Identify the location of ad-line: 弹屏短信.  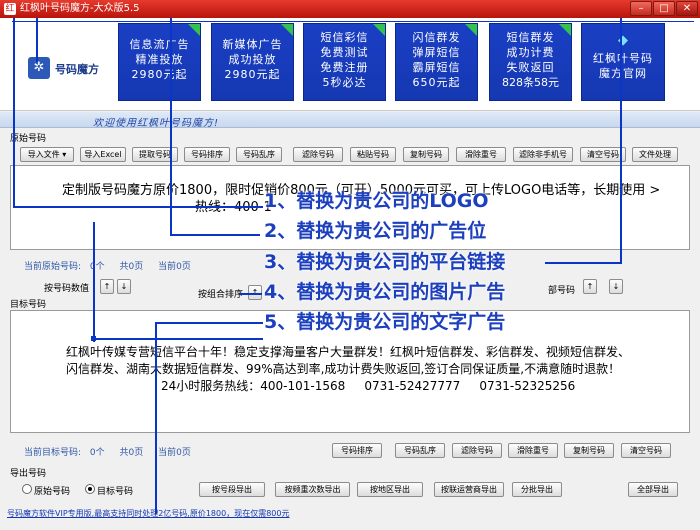
(436, 52).